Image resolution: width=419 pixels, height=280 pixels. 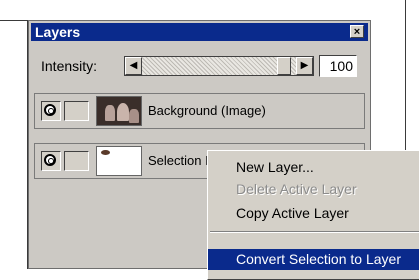 What do you see at coordinates (207, 110) in the screenshot?
I see `layer-name: Background (Image)` at bounding box center [207, 110].